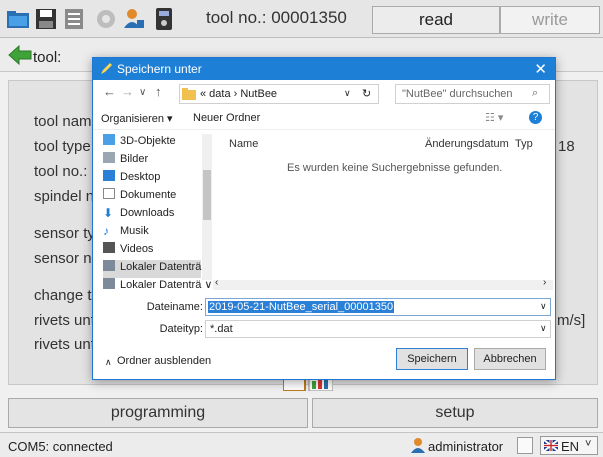 This screenshot has height=457, width=603. What do you see at coordinates (455, 413) in the screenshot?
I see `setup-button: setup` at bounding box center [455, 413].